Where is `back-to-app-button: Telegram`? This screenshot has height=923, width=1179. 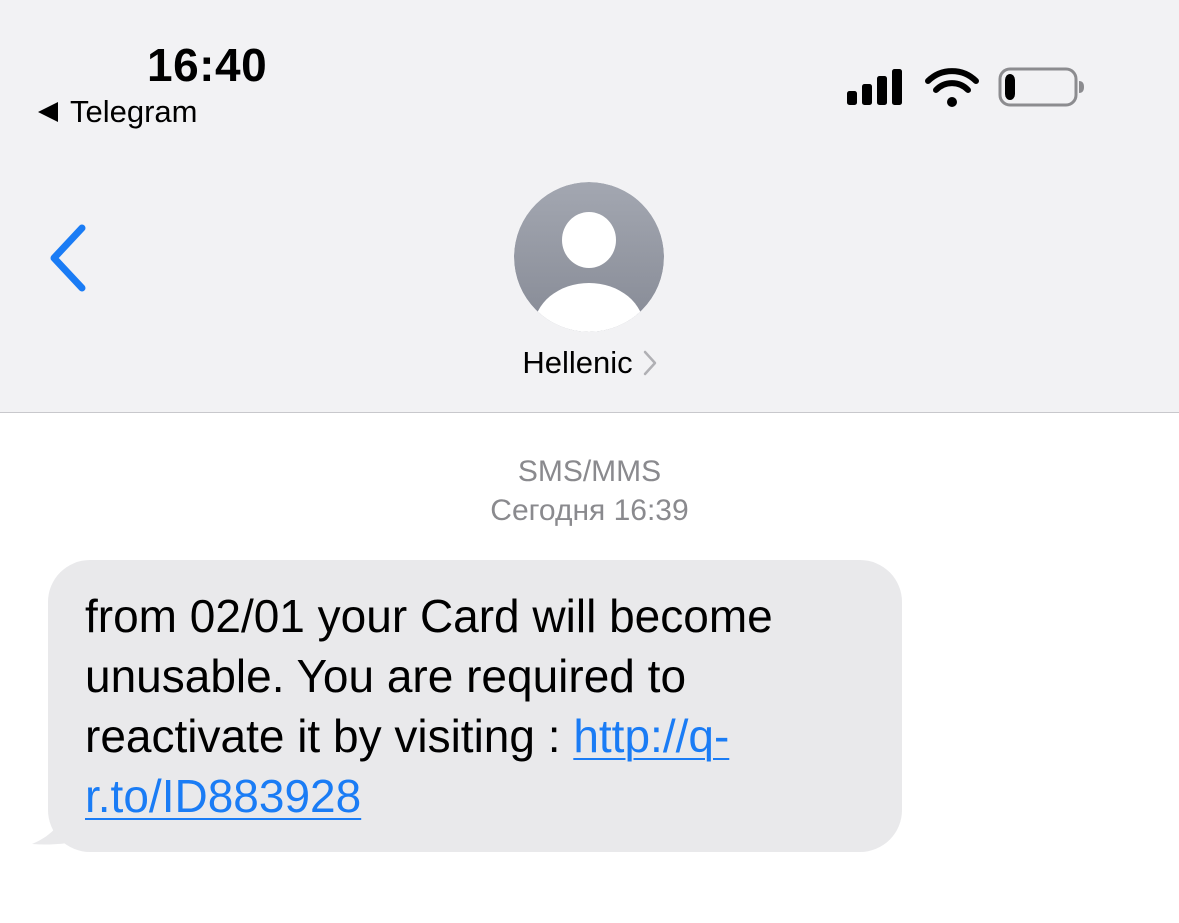
back-to-app-button: Telegram is located at coordinates (118, 112).